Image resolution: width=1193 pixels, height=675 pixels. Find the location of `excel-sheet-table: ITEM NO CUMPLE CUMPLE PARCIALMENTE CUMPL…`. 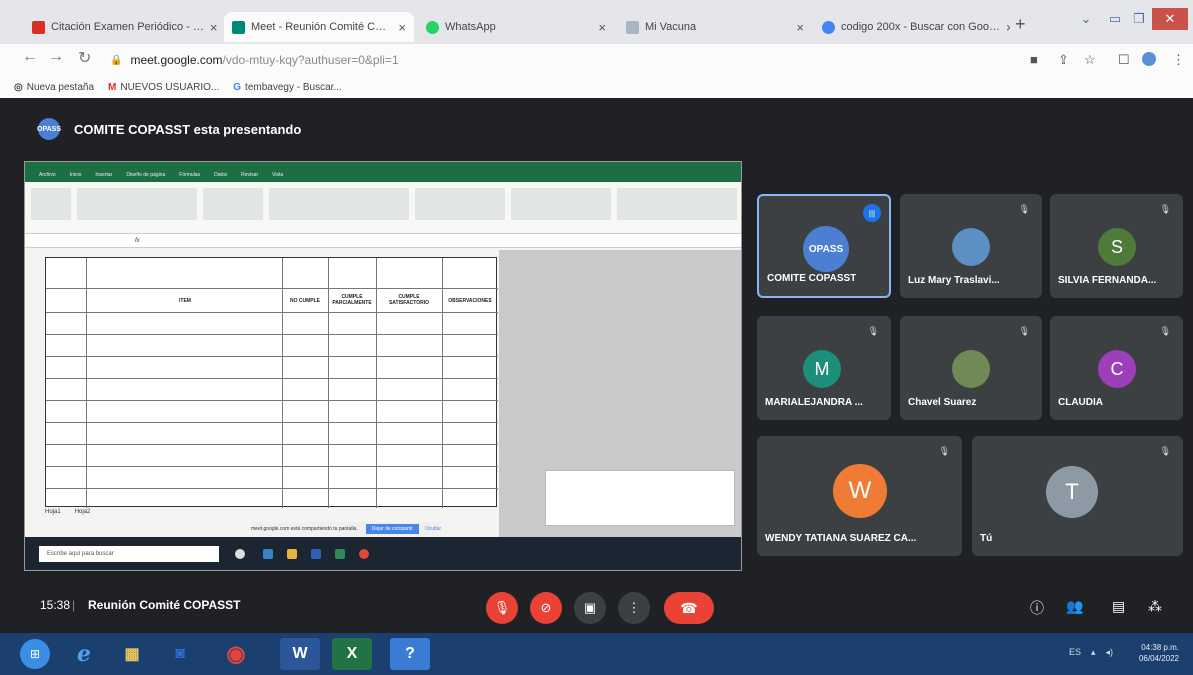

excel-sheet-table: ITEM NO CUMPLE CUMPLE PARCIALMENTE CUMPL… is located at coordinates (271, 382).